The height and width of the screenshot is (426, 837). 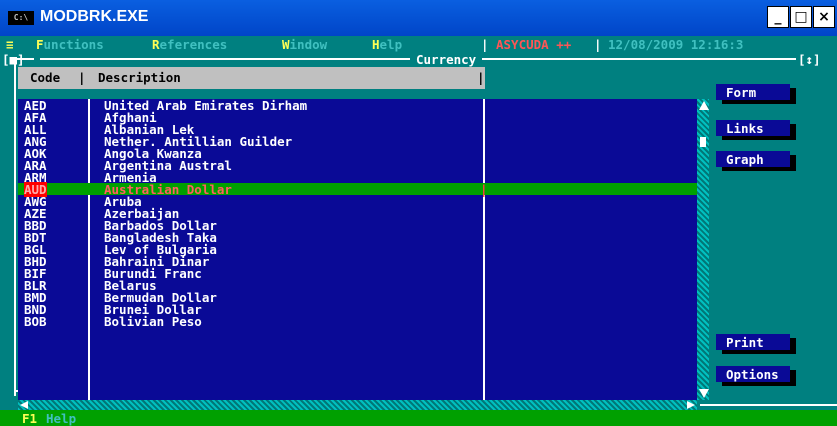 I want to click on options-button: Options, so click(x=756, y=376).